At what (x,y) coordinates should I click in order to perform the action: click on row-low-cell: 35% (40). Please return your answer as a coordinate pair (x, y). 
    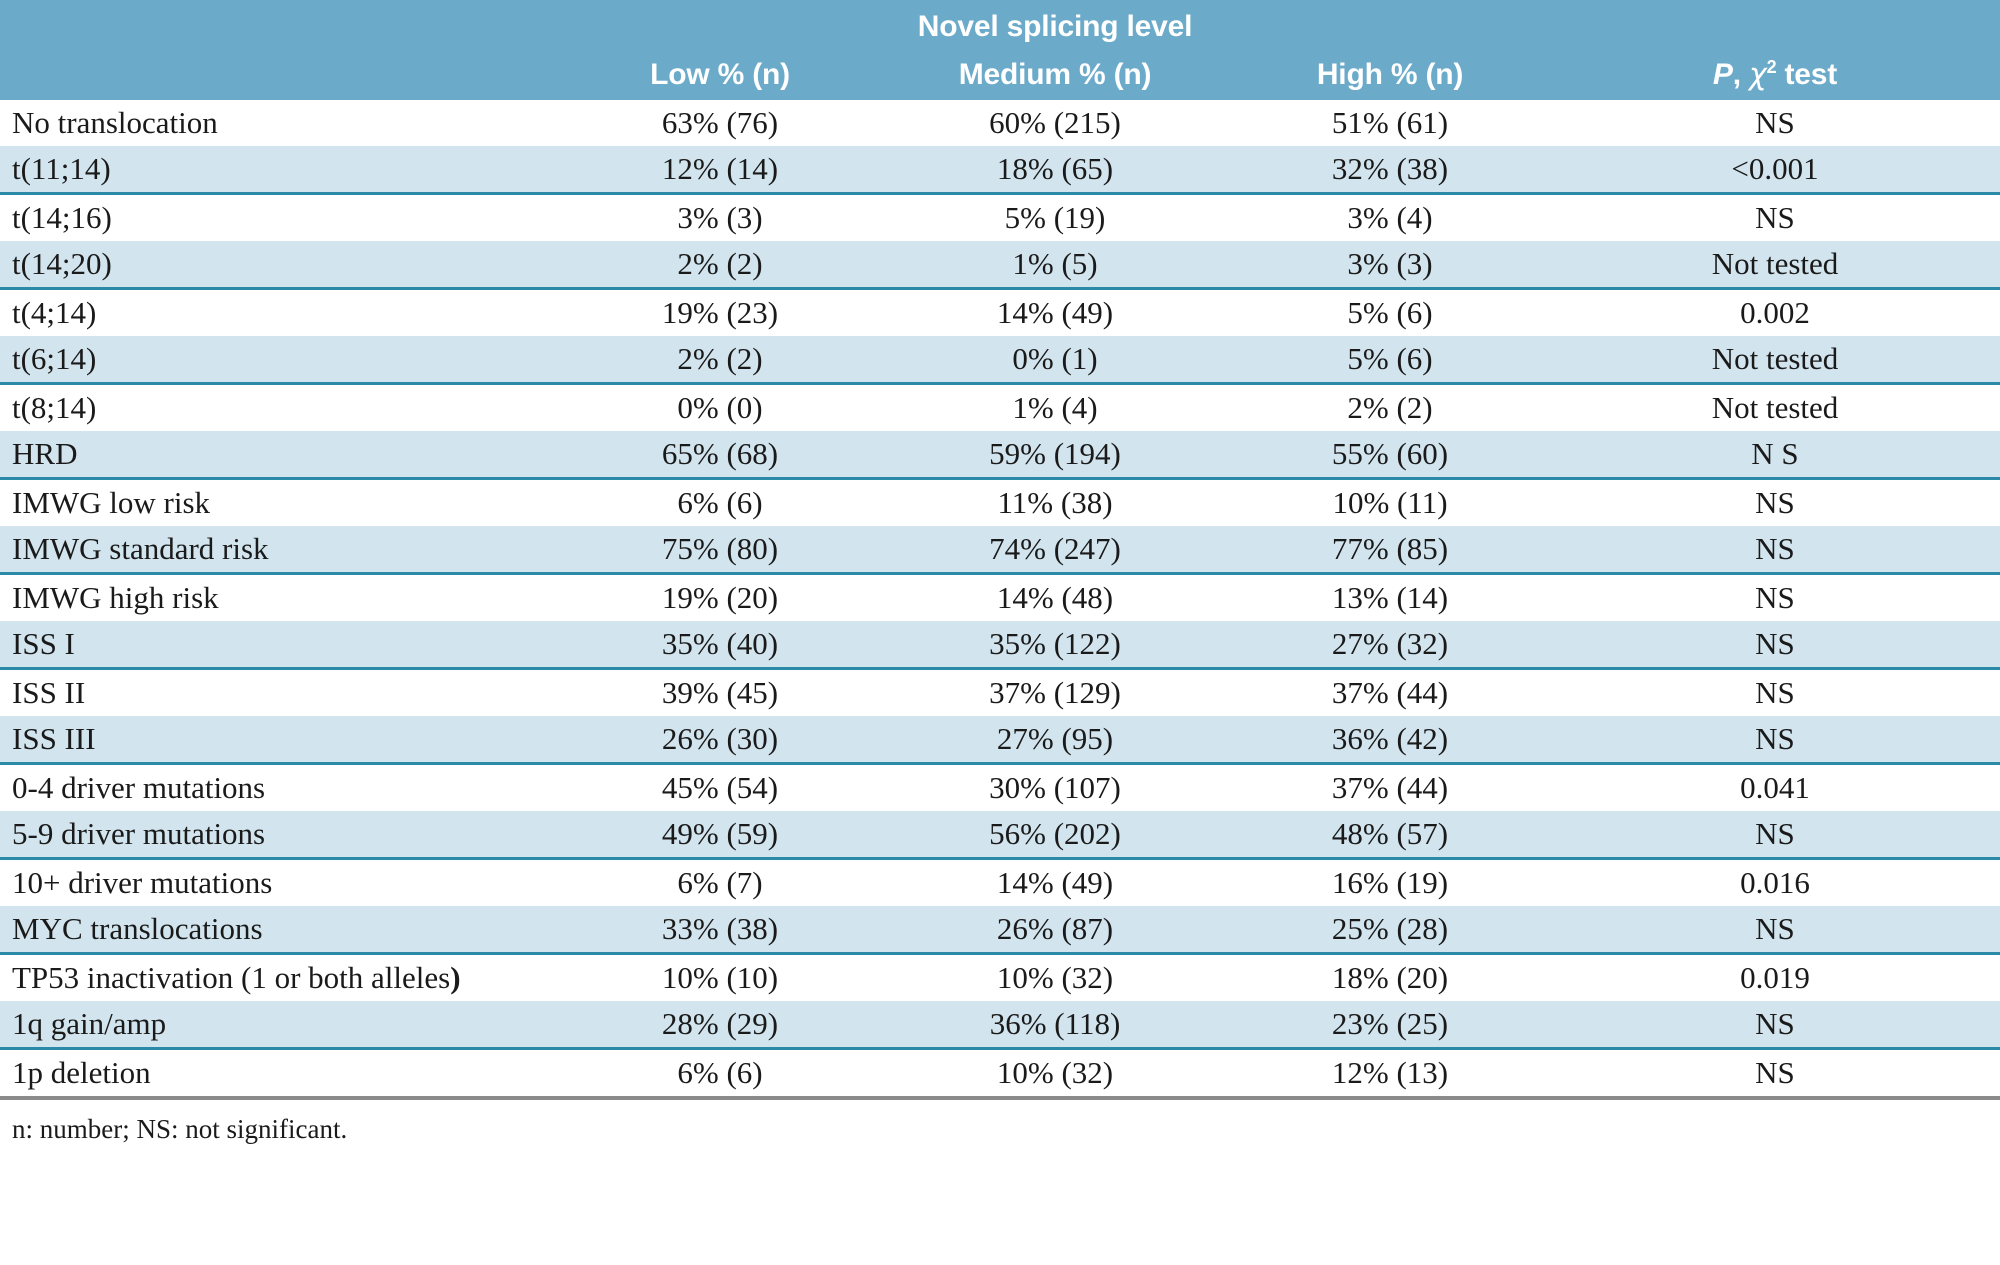
    Looking at the image, I should click on (720, 645).